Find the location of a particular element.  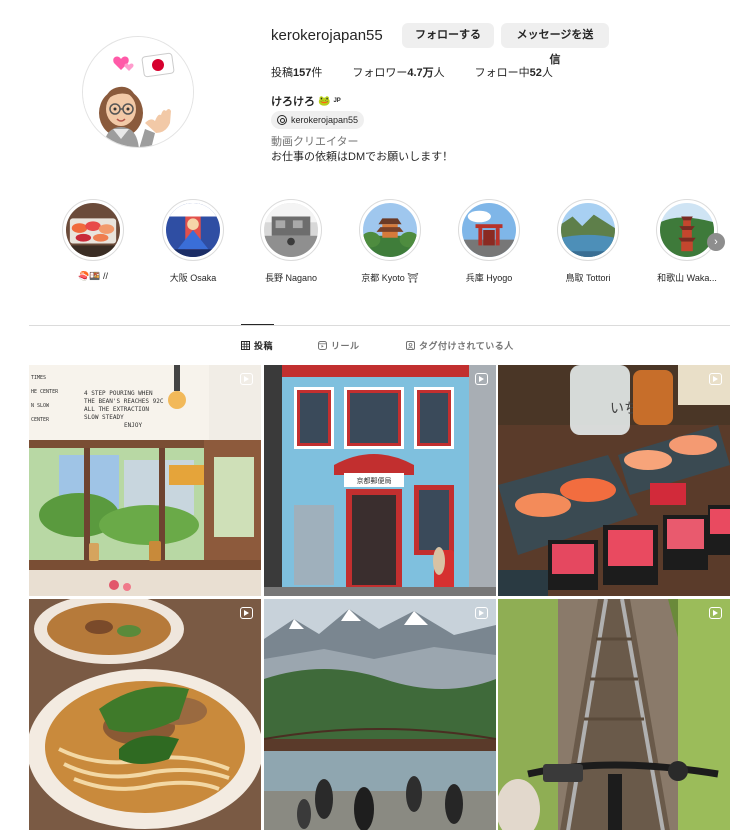

followers-count: フォロワー4.7万人 is located at coordinates (398, 72).